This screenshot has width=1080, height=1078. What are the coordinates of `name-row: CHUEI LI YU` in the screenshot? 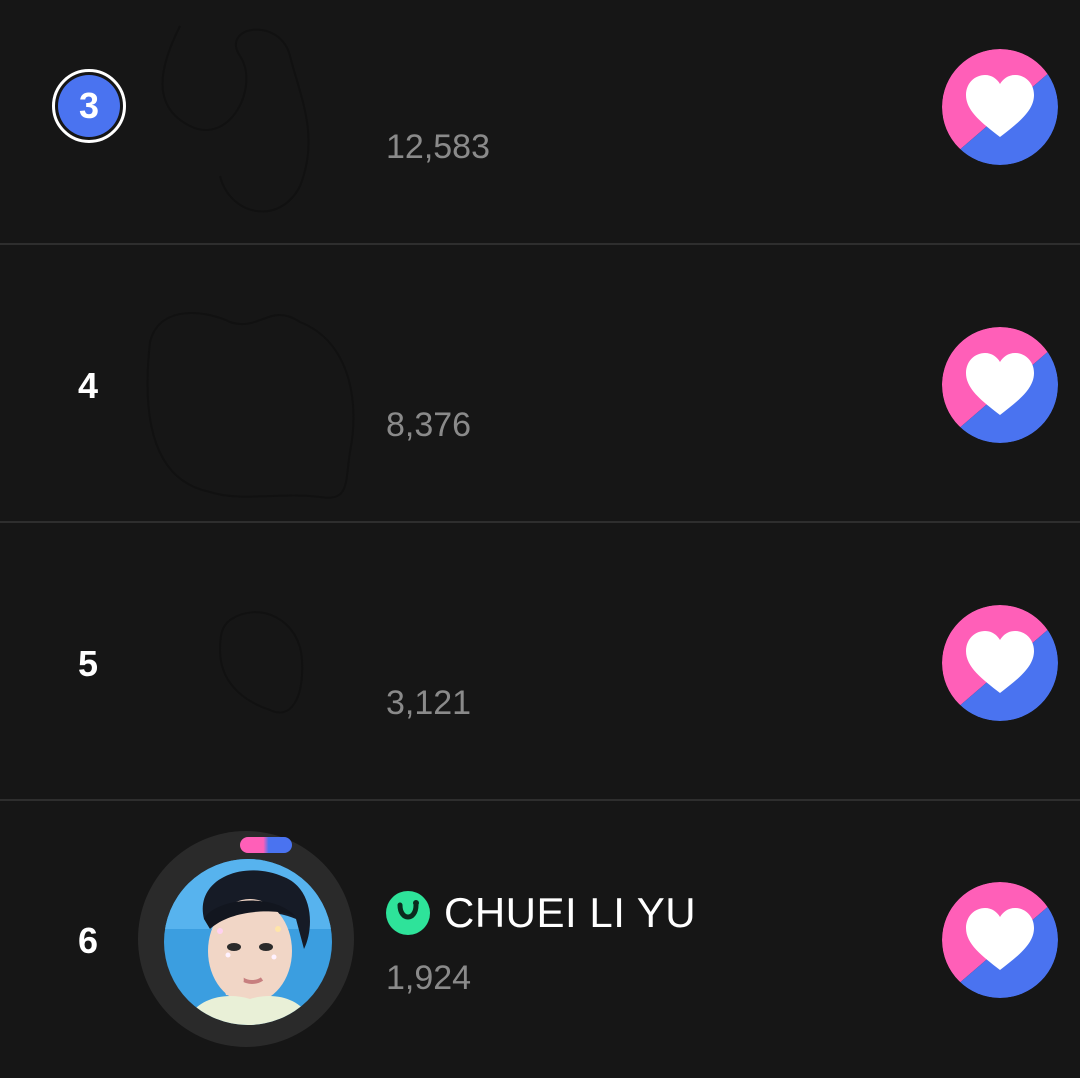 It's located at (541, 913).